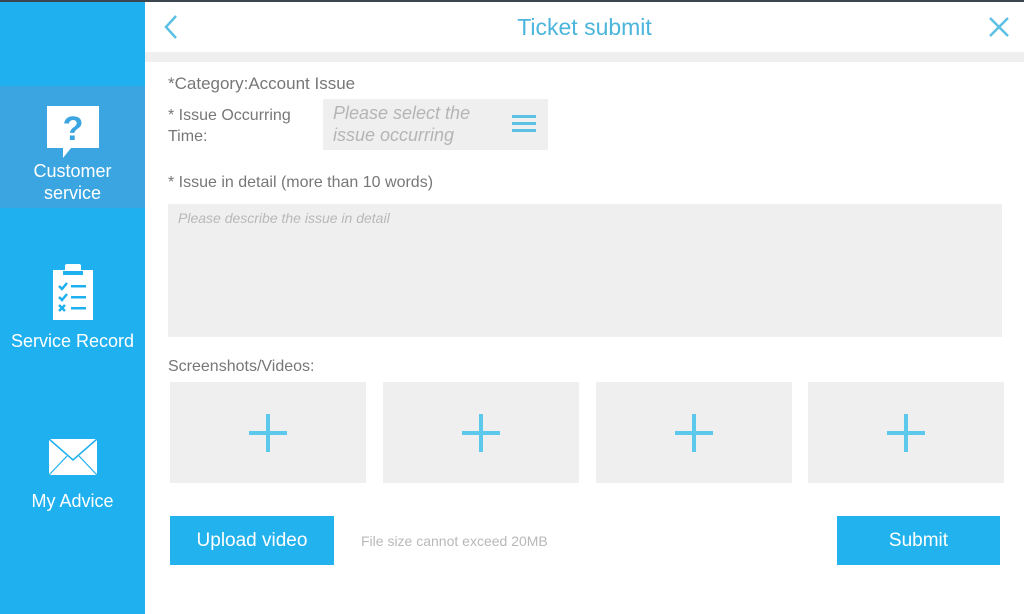 This screenshot has height=614, width=1024. I want to click on sidebar-item-customer-service: ? Customer service, so click(72, 147).